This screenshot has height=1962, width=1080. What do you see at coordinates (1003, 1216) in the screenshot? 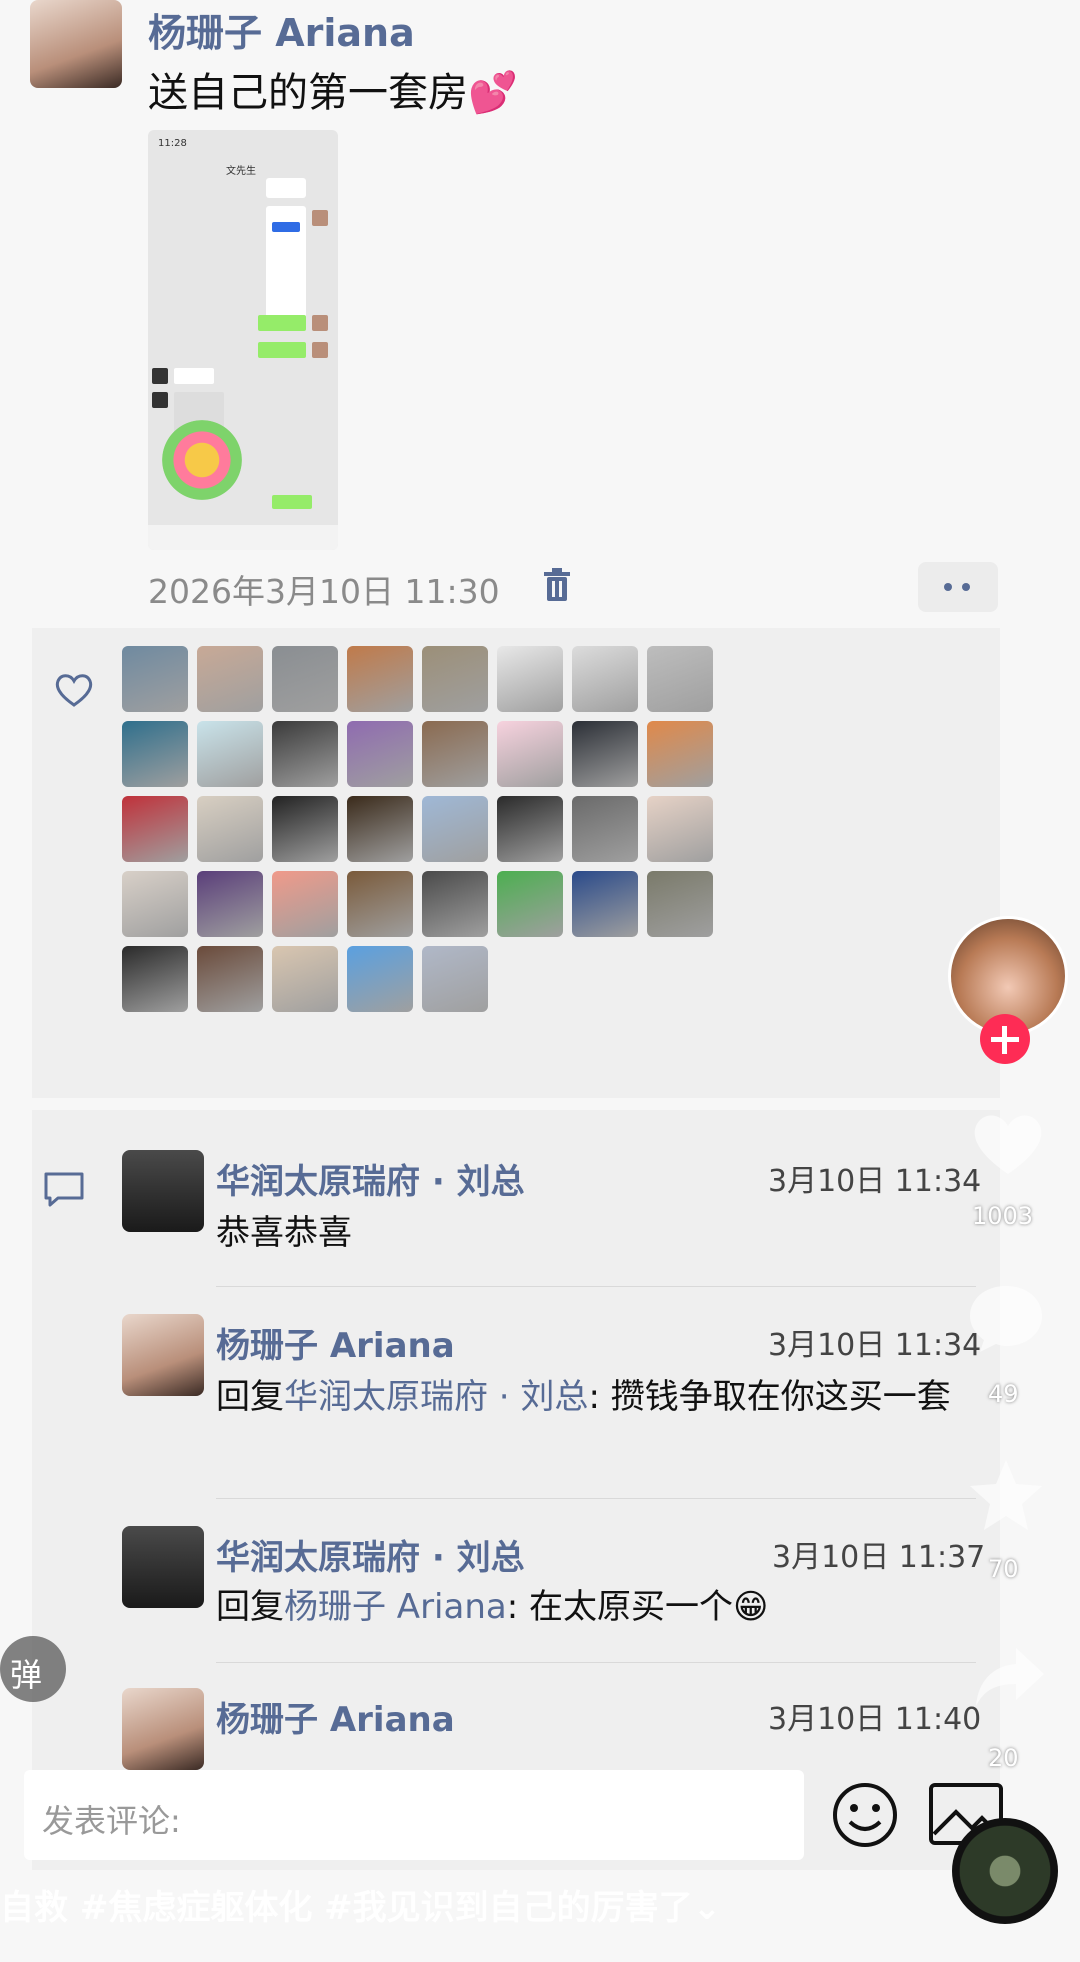
I see `like-count: 1003` at bounding box center [1003, 1216].